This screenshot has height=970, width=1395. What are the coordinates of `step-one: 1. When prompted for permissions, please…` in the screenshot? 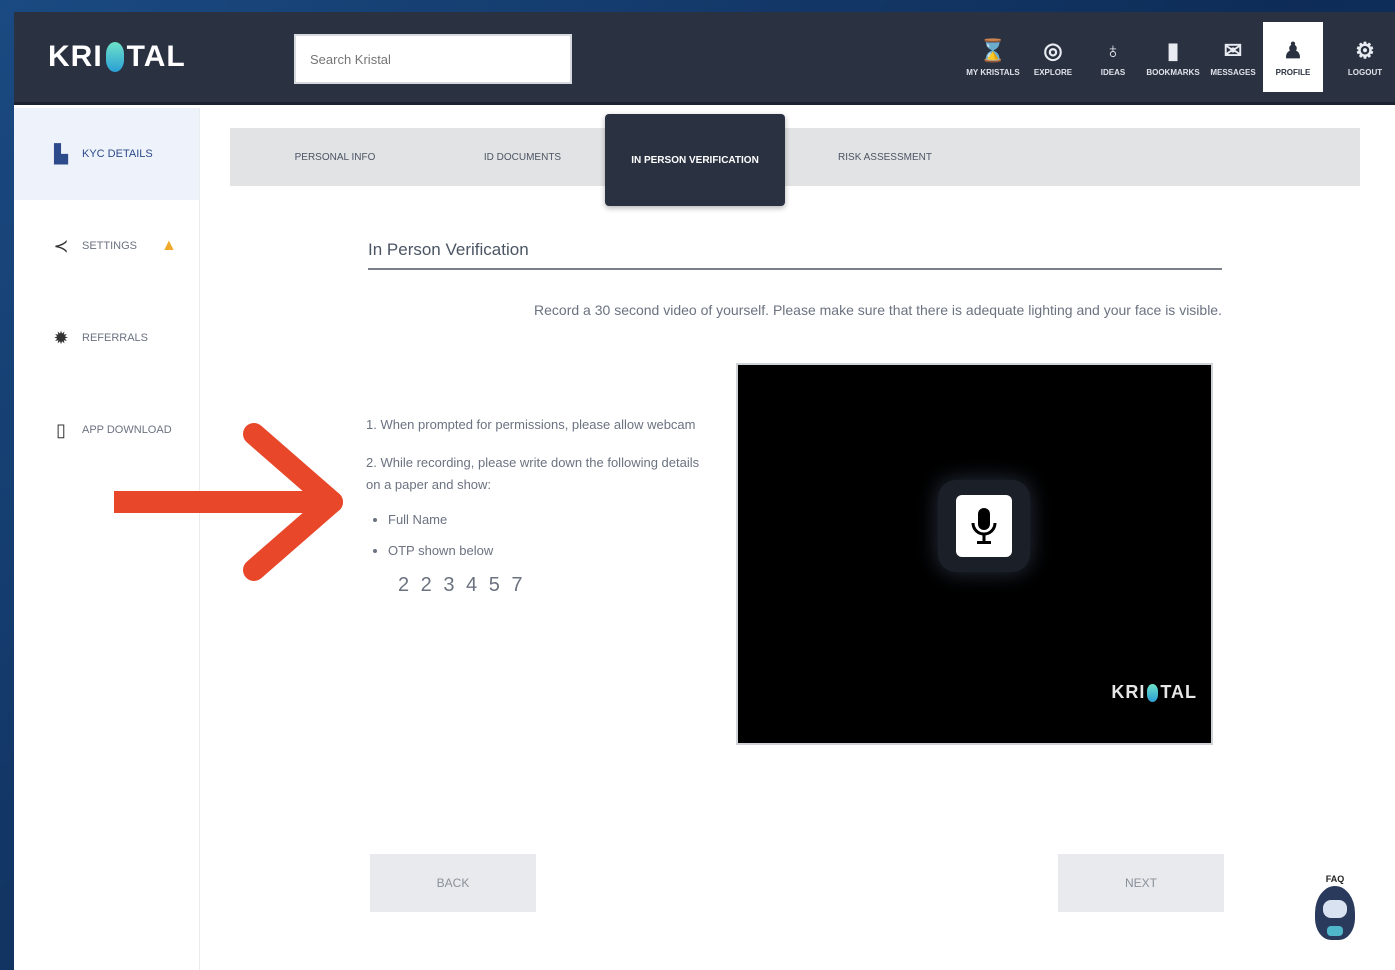 It's located at (531, 424).